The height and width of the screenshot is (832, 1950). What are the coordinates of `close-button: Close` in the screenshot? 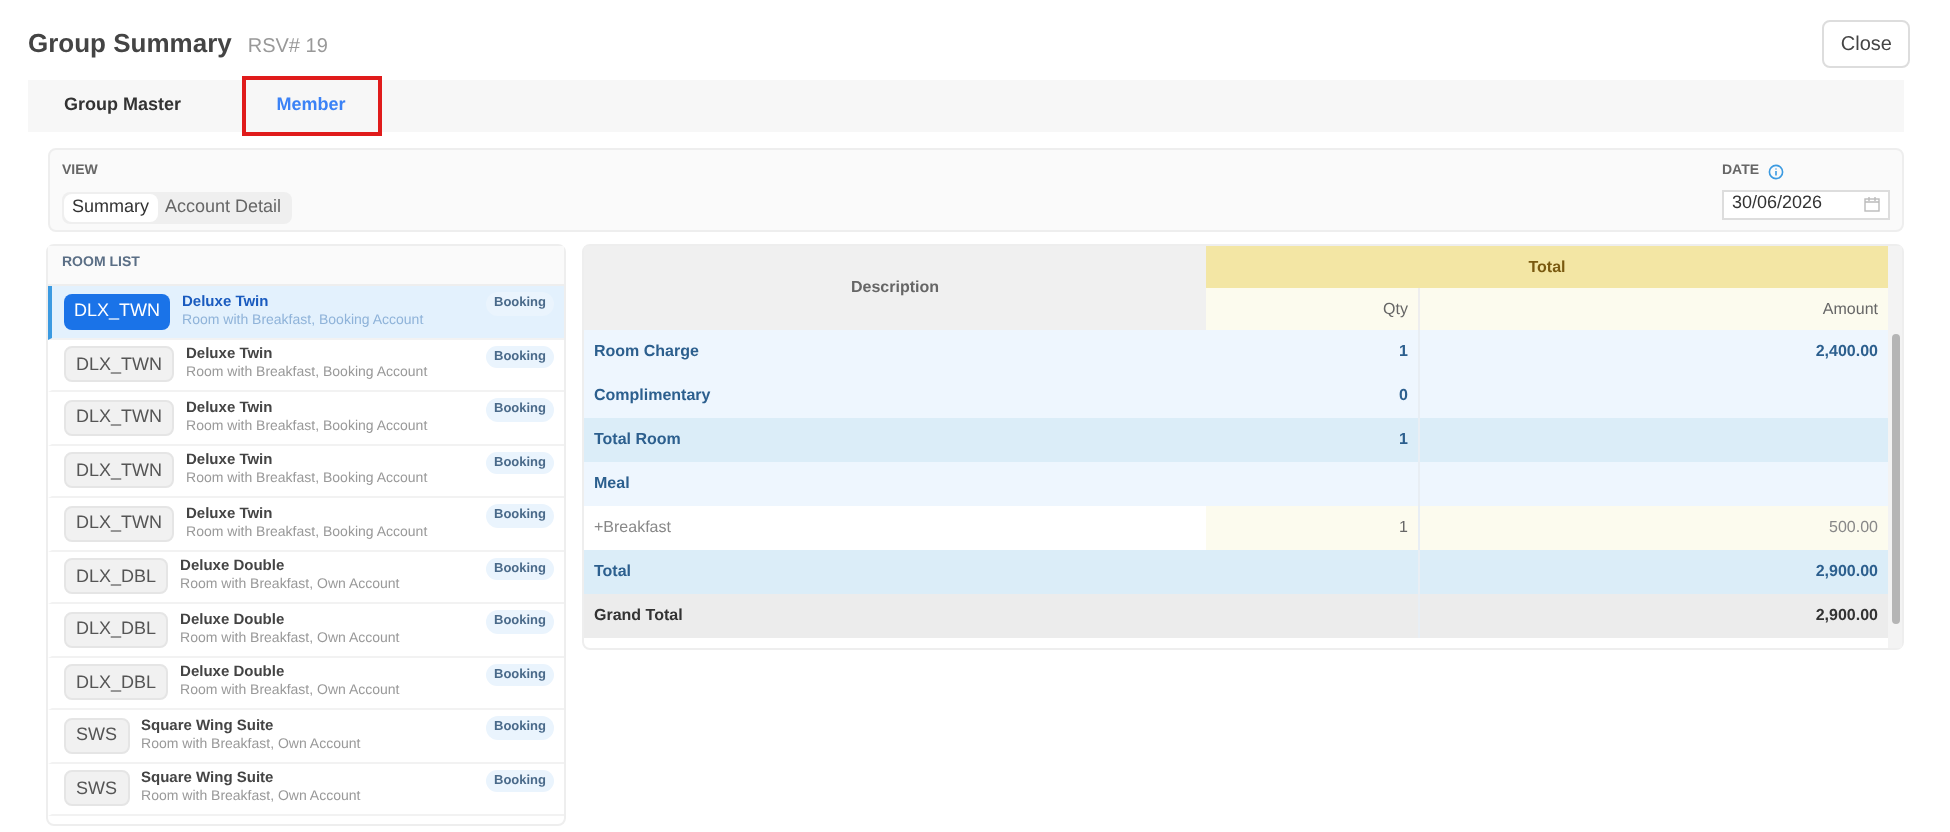 It's located at (1866, 44).